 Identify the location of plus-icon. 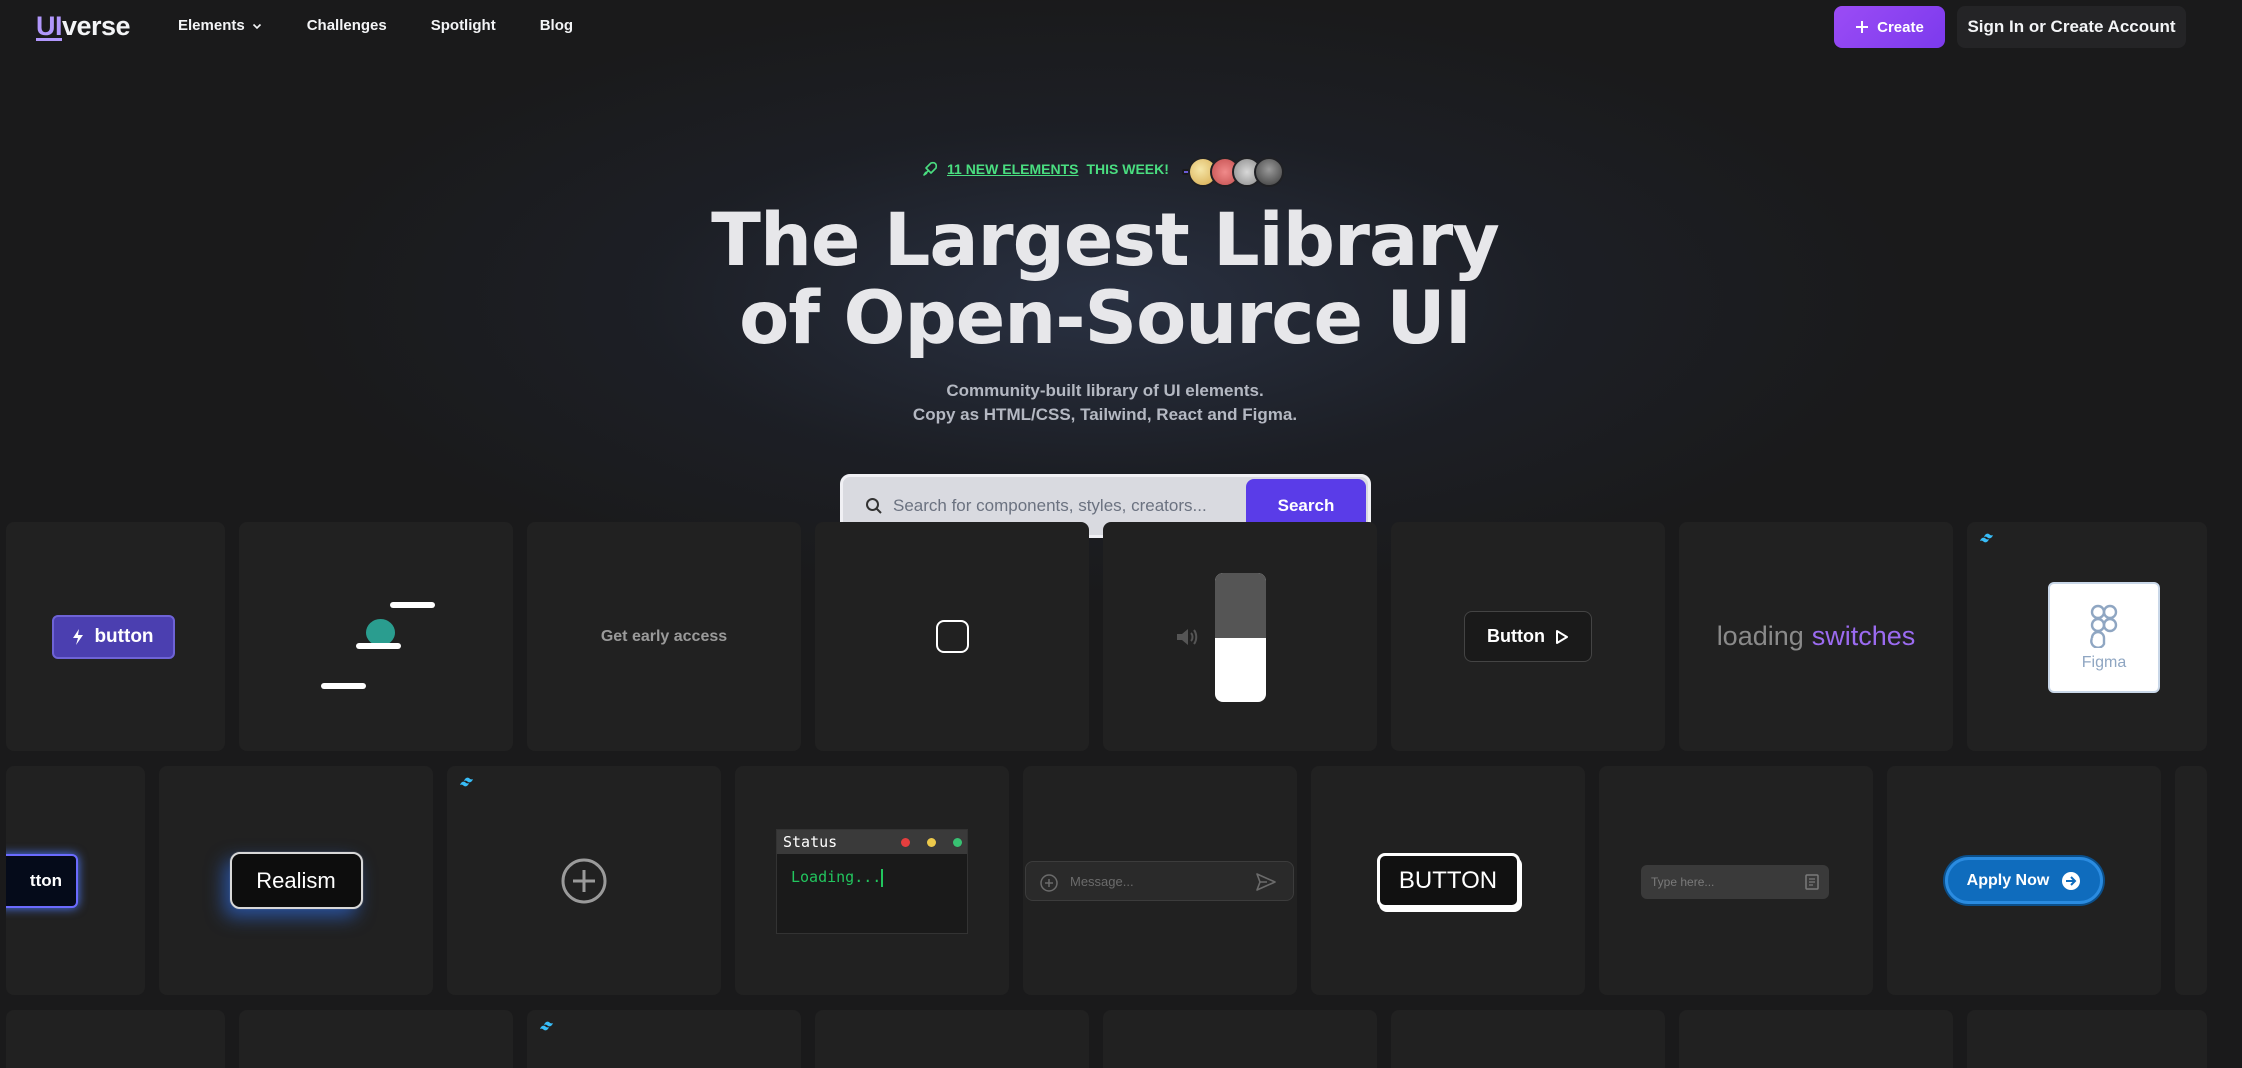
(1862, 27).